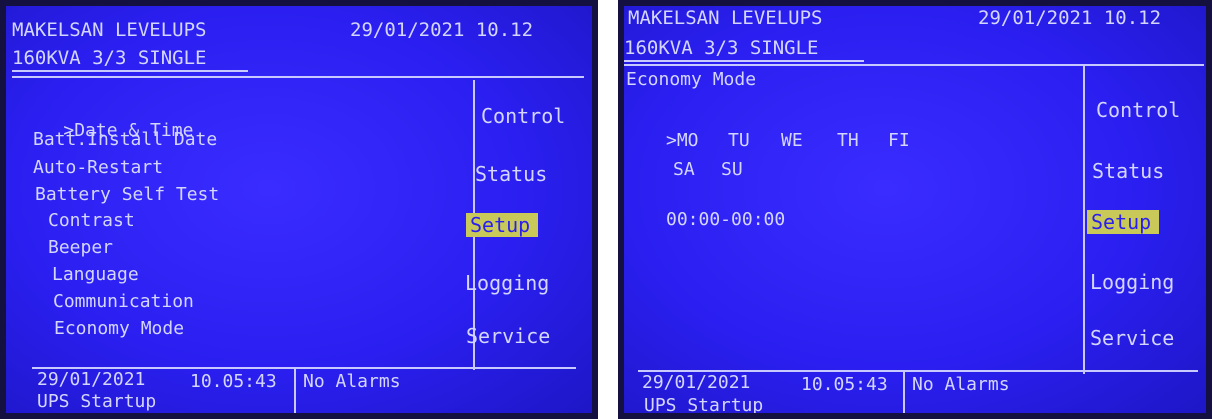 The width and height of the screenshot is (1212, 419). I want to click on setup-item-communication: Communication, so click(123, 302).